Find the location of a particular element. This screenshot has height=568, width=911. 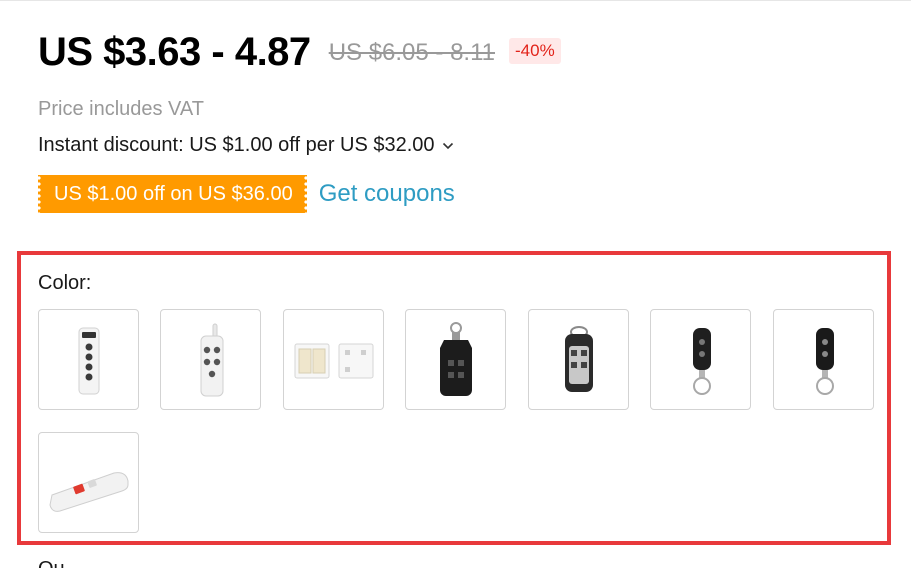

coupon-tag: US $1.00 off on US $36.00 is located at coordinates (172, 194).